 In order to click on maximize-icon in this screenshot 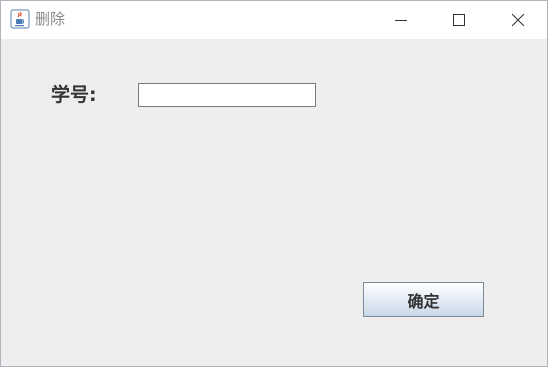, I will do `click(459, 20)`.